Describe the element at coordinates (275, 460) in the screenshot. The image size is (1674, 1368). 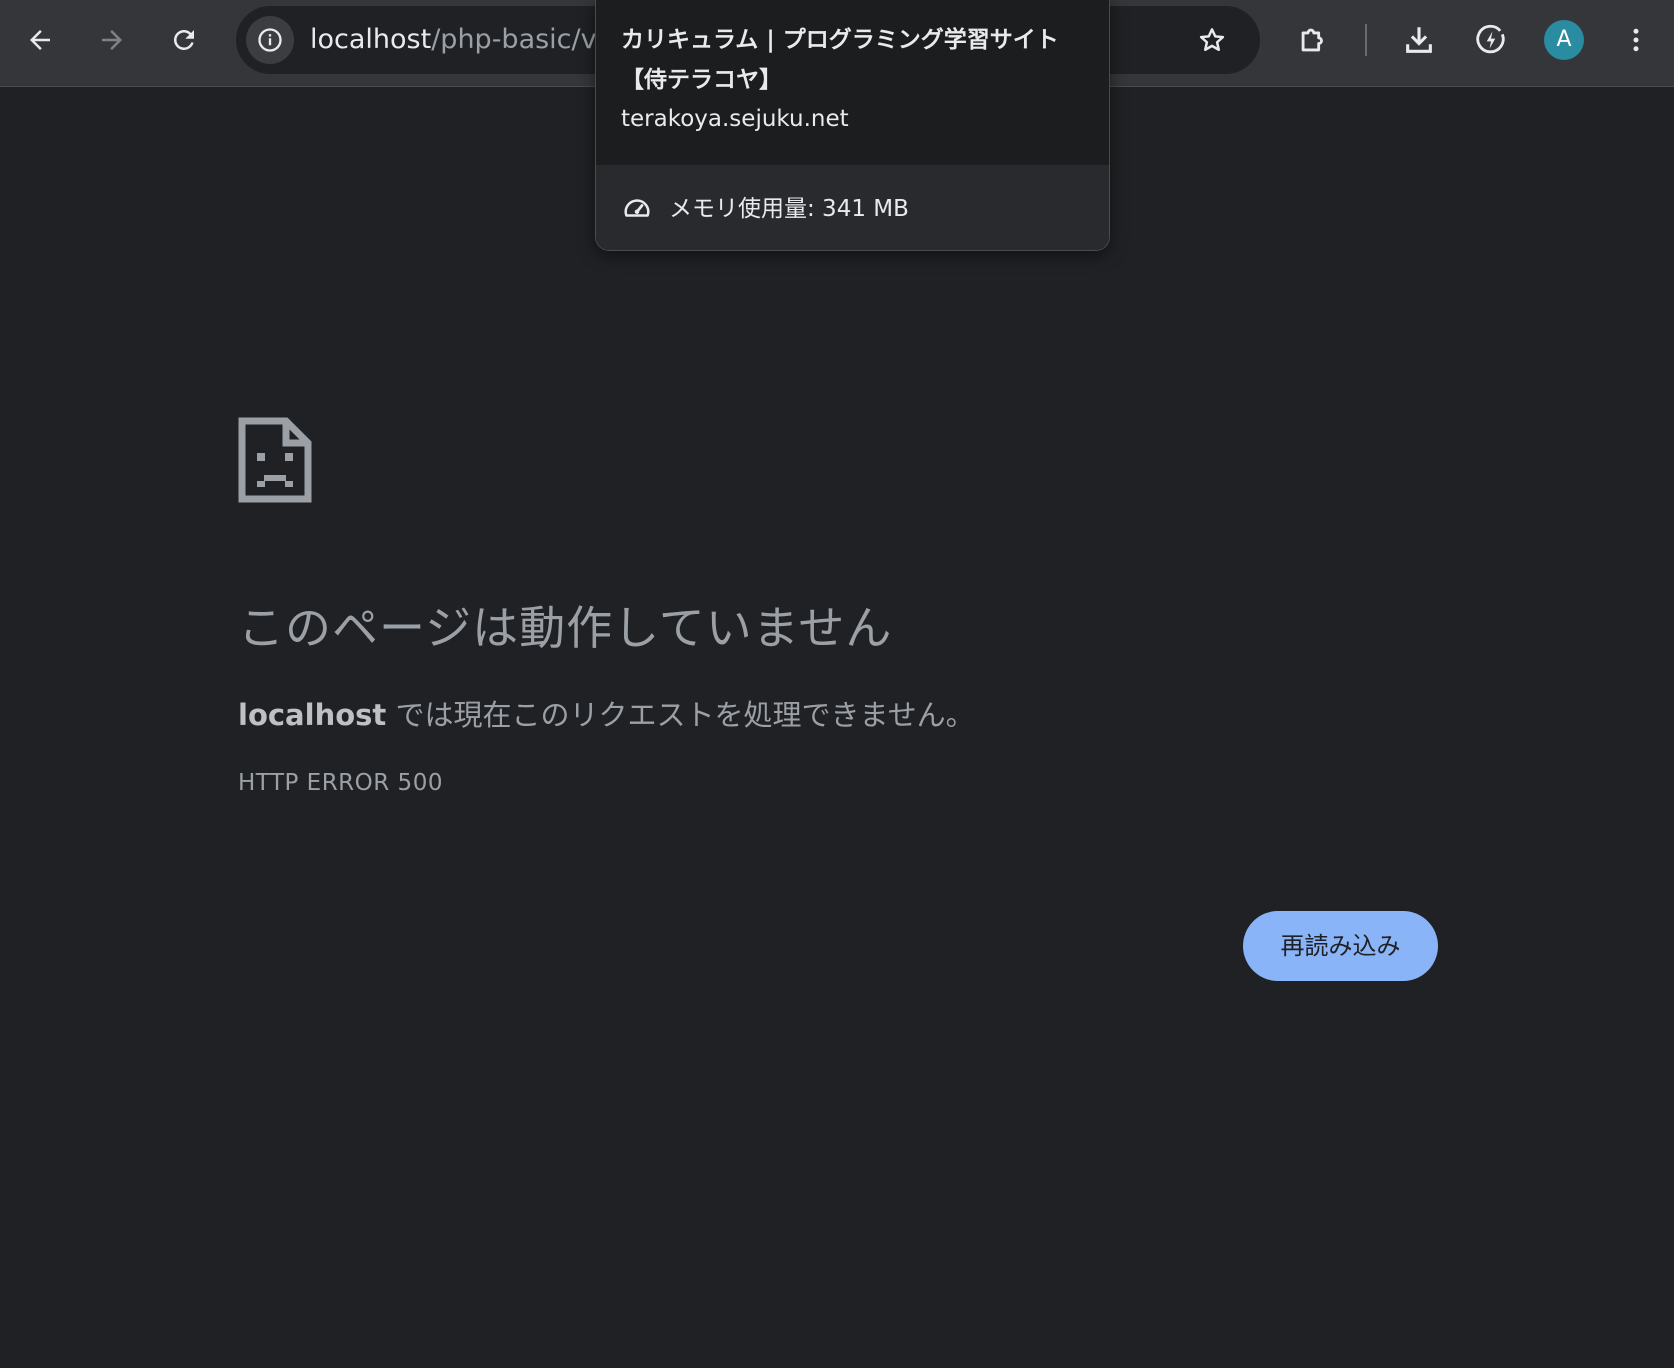
I see `sad-file-icon` at that location.